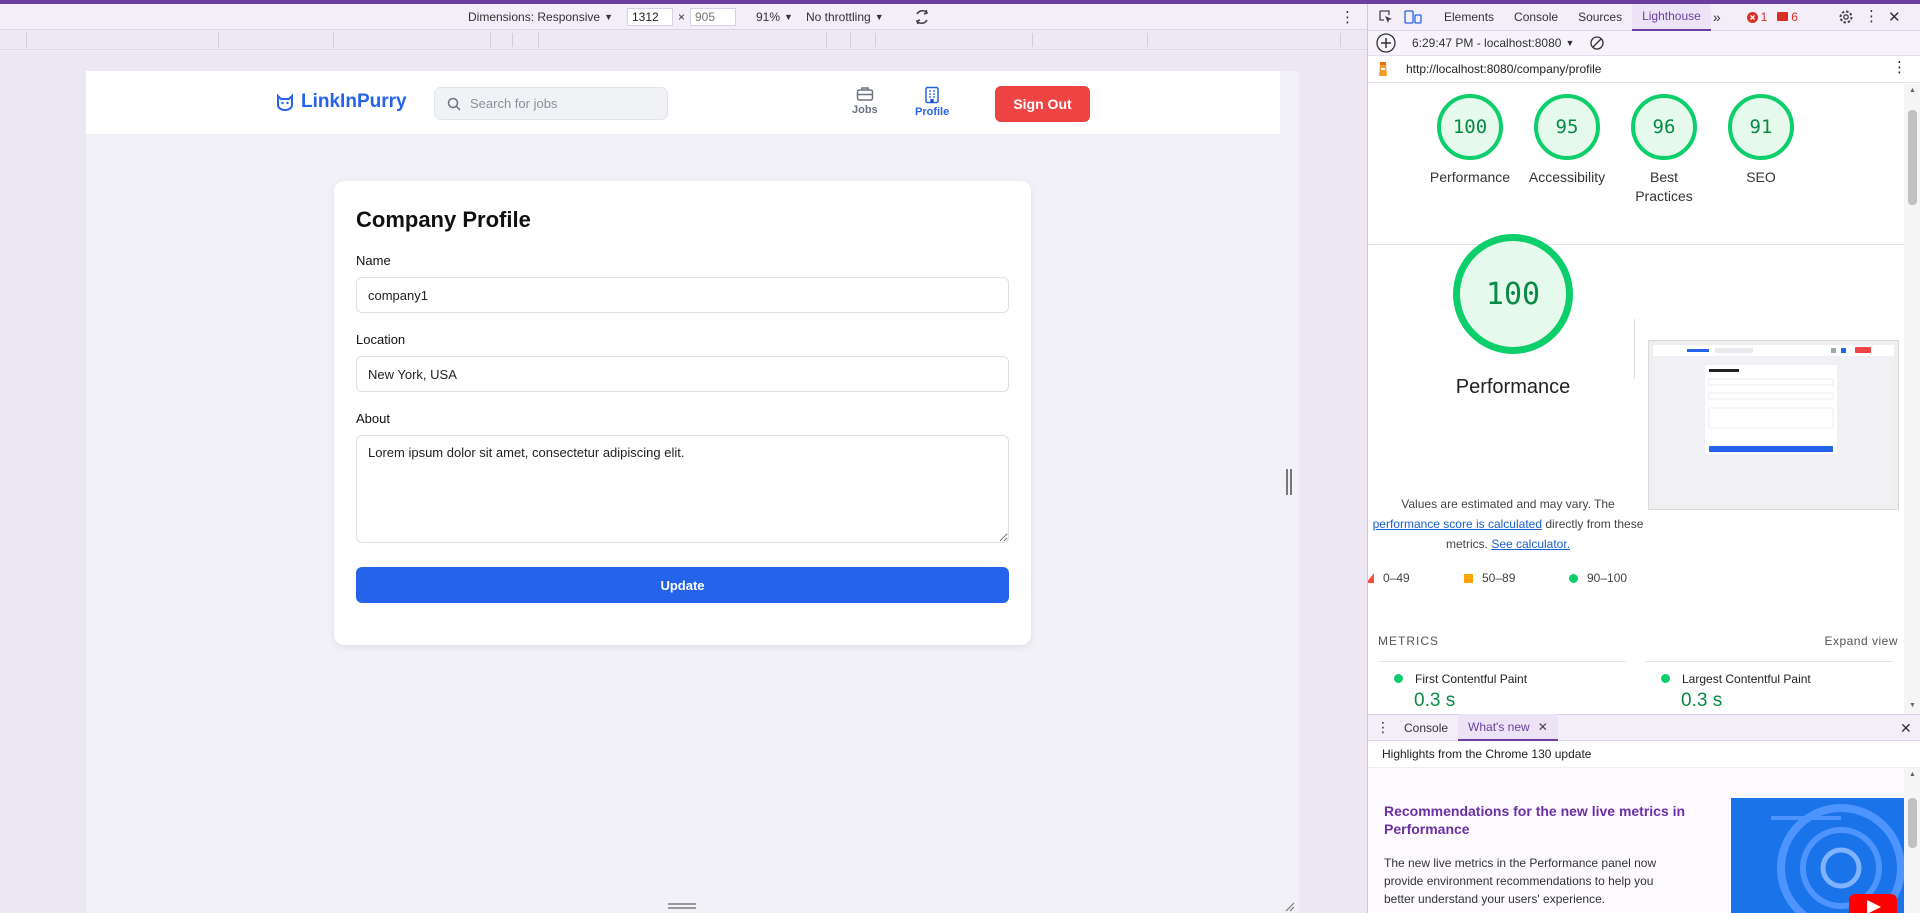 This screenshot has height=913, width=1920. What do you see at coordinates (650, 16) in the screenshot?
I see `width-input` at bounding box center [650, 16].